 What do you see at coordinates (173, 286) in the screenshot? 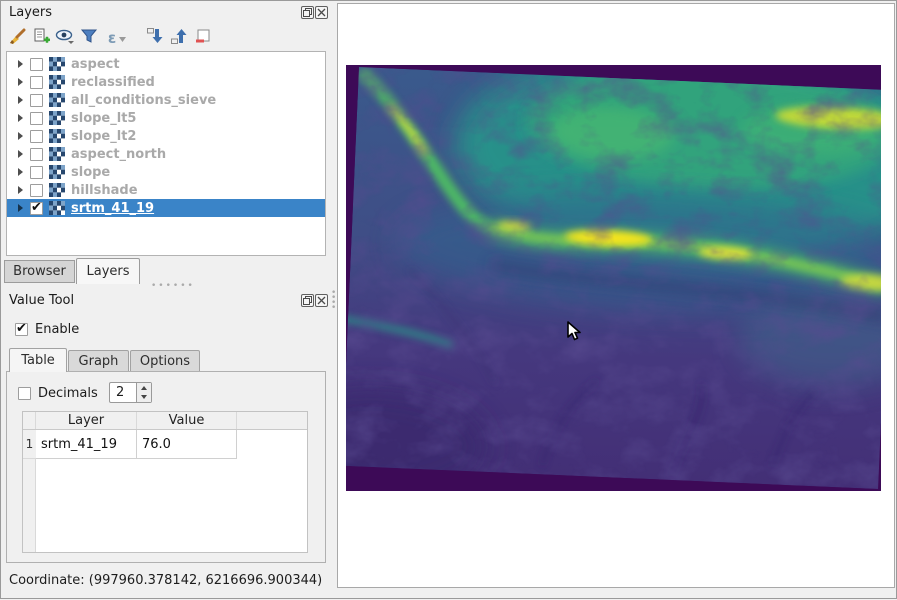
I see `dock-splitter-handle: ••••••` at bounding box center [173, 286].